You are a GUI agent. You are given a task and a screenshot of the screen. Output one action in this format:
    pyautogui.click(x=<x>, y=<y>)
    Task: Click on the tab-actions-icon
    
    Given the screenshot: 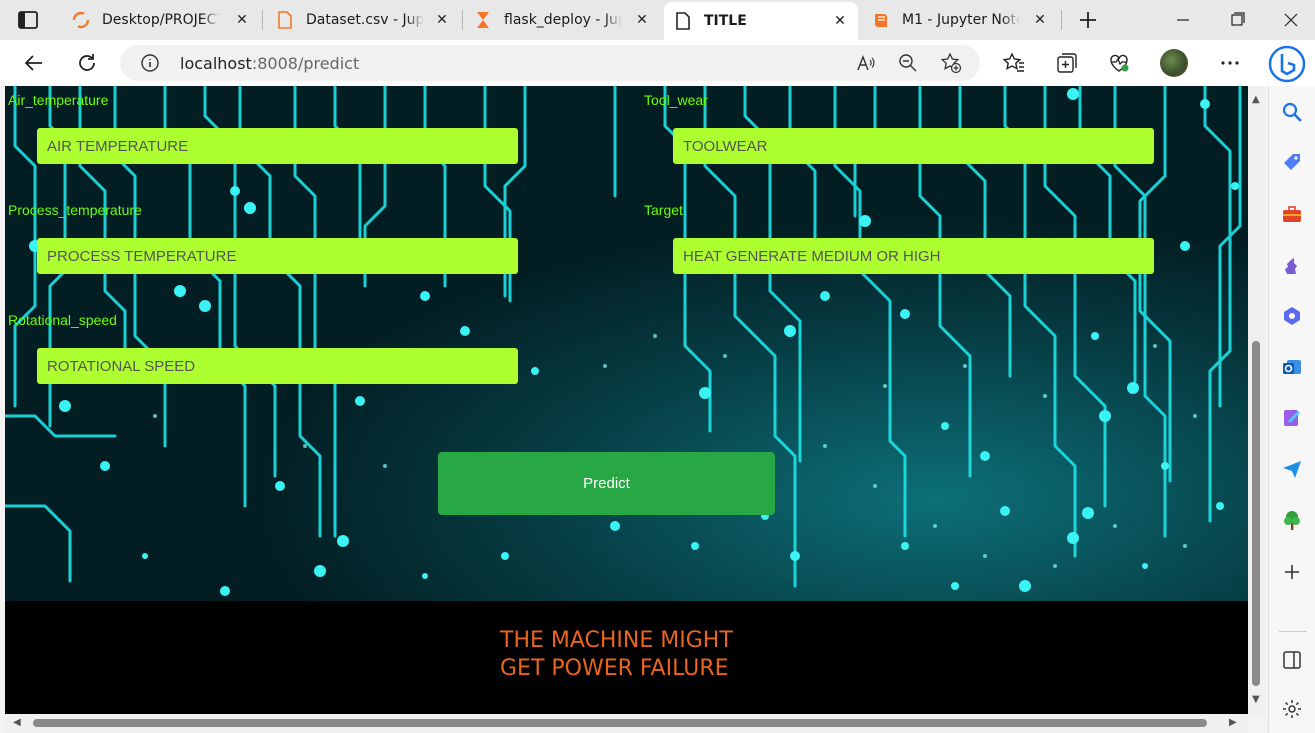 What is the action you would take?
    pyautogui.click(x=28, y=20)
    